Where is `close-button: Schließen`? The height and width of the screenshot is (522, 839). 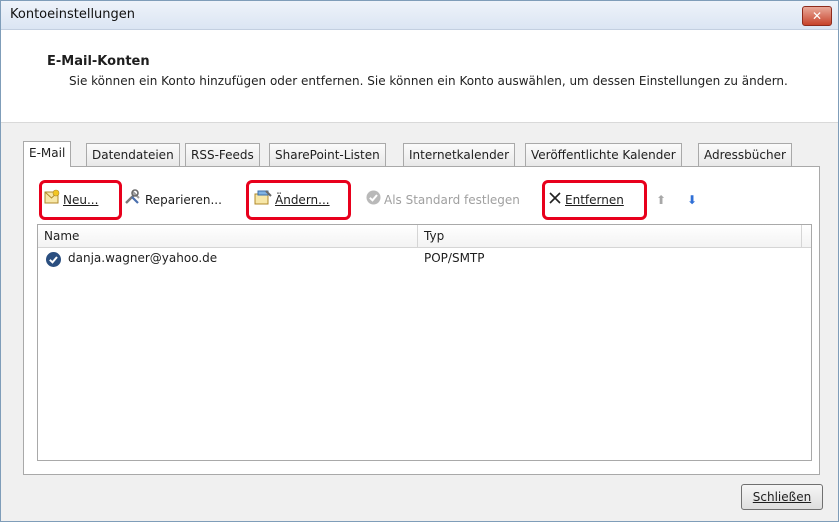
close-button: Schließen is located at coordinates (782, 497).